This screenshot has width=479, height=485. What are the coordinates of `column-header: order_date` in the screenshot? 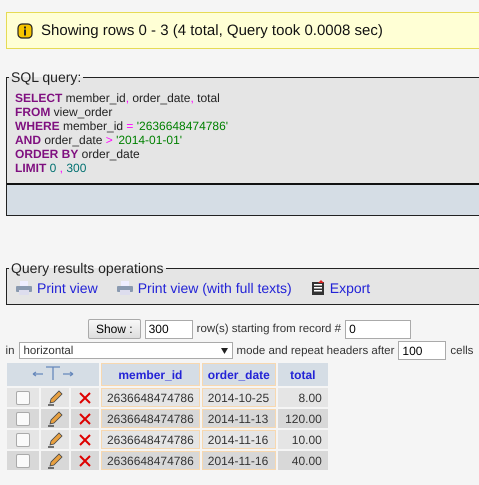 It's located at (239, 374).